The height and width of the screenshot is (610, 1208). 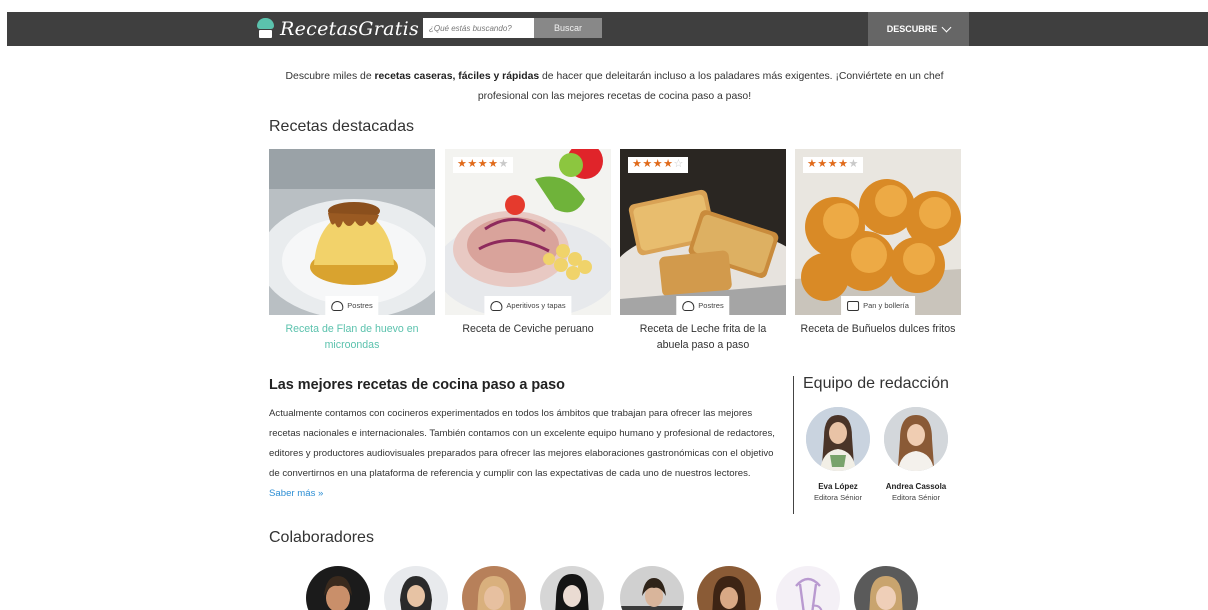 What do you see at coordinates (352, 337) in the screenshot?
I see `recipe-title-link: Receta de Flan de huevo en microondas` at bounding box center [352, 337].